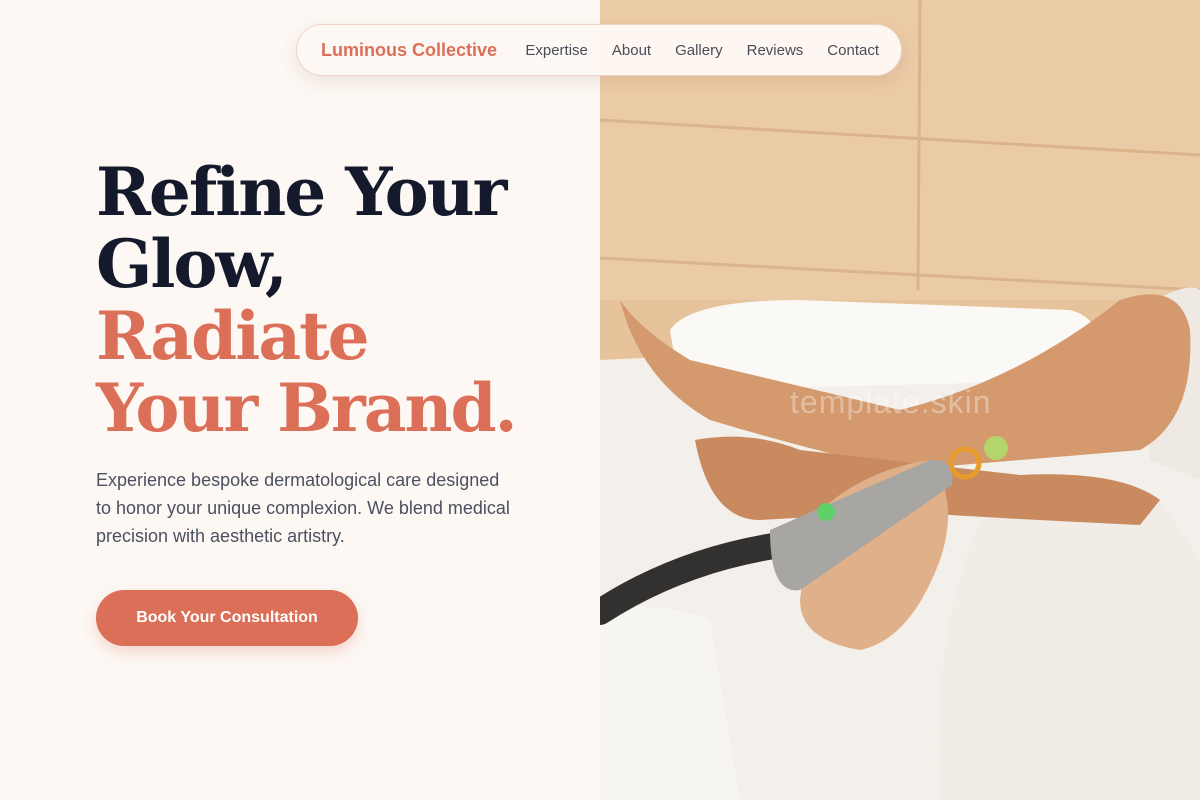  What do you see at coordinates (307, 408) in the screenshot?
I see `headline-line-4: Your Brand.` at bounding box center [307, 408].